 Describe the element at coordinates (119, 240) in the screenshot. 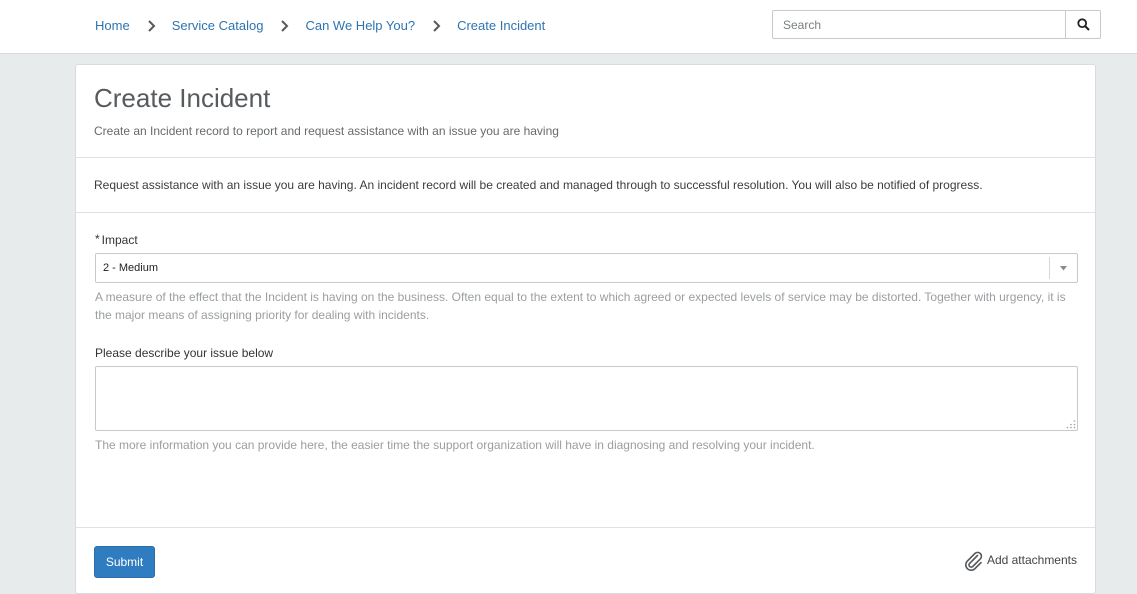

I see `impact-label-text: Impact` at that location.